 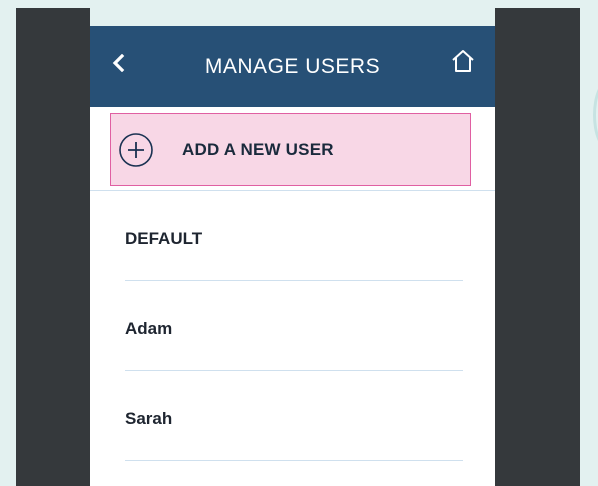 I want to click on add-new-user-button: ADD A NEW USER, so click(x=290, y=149).